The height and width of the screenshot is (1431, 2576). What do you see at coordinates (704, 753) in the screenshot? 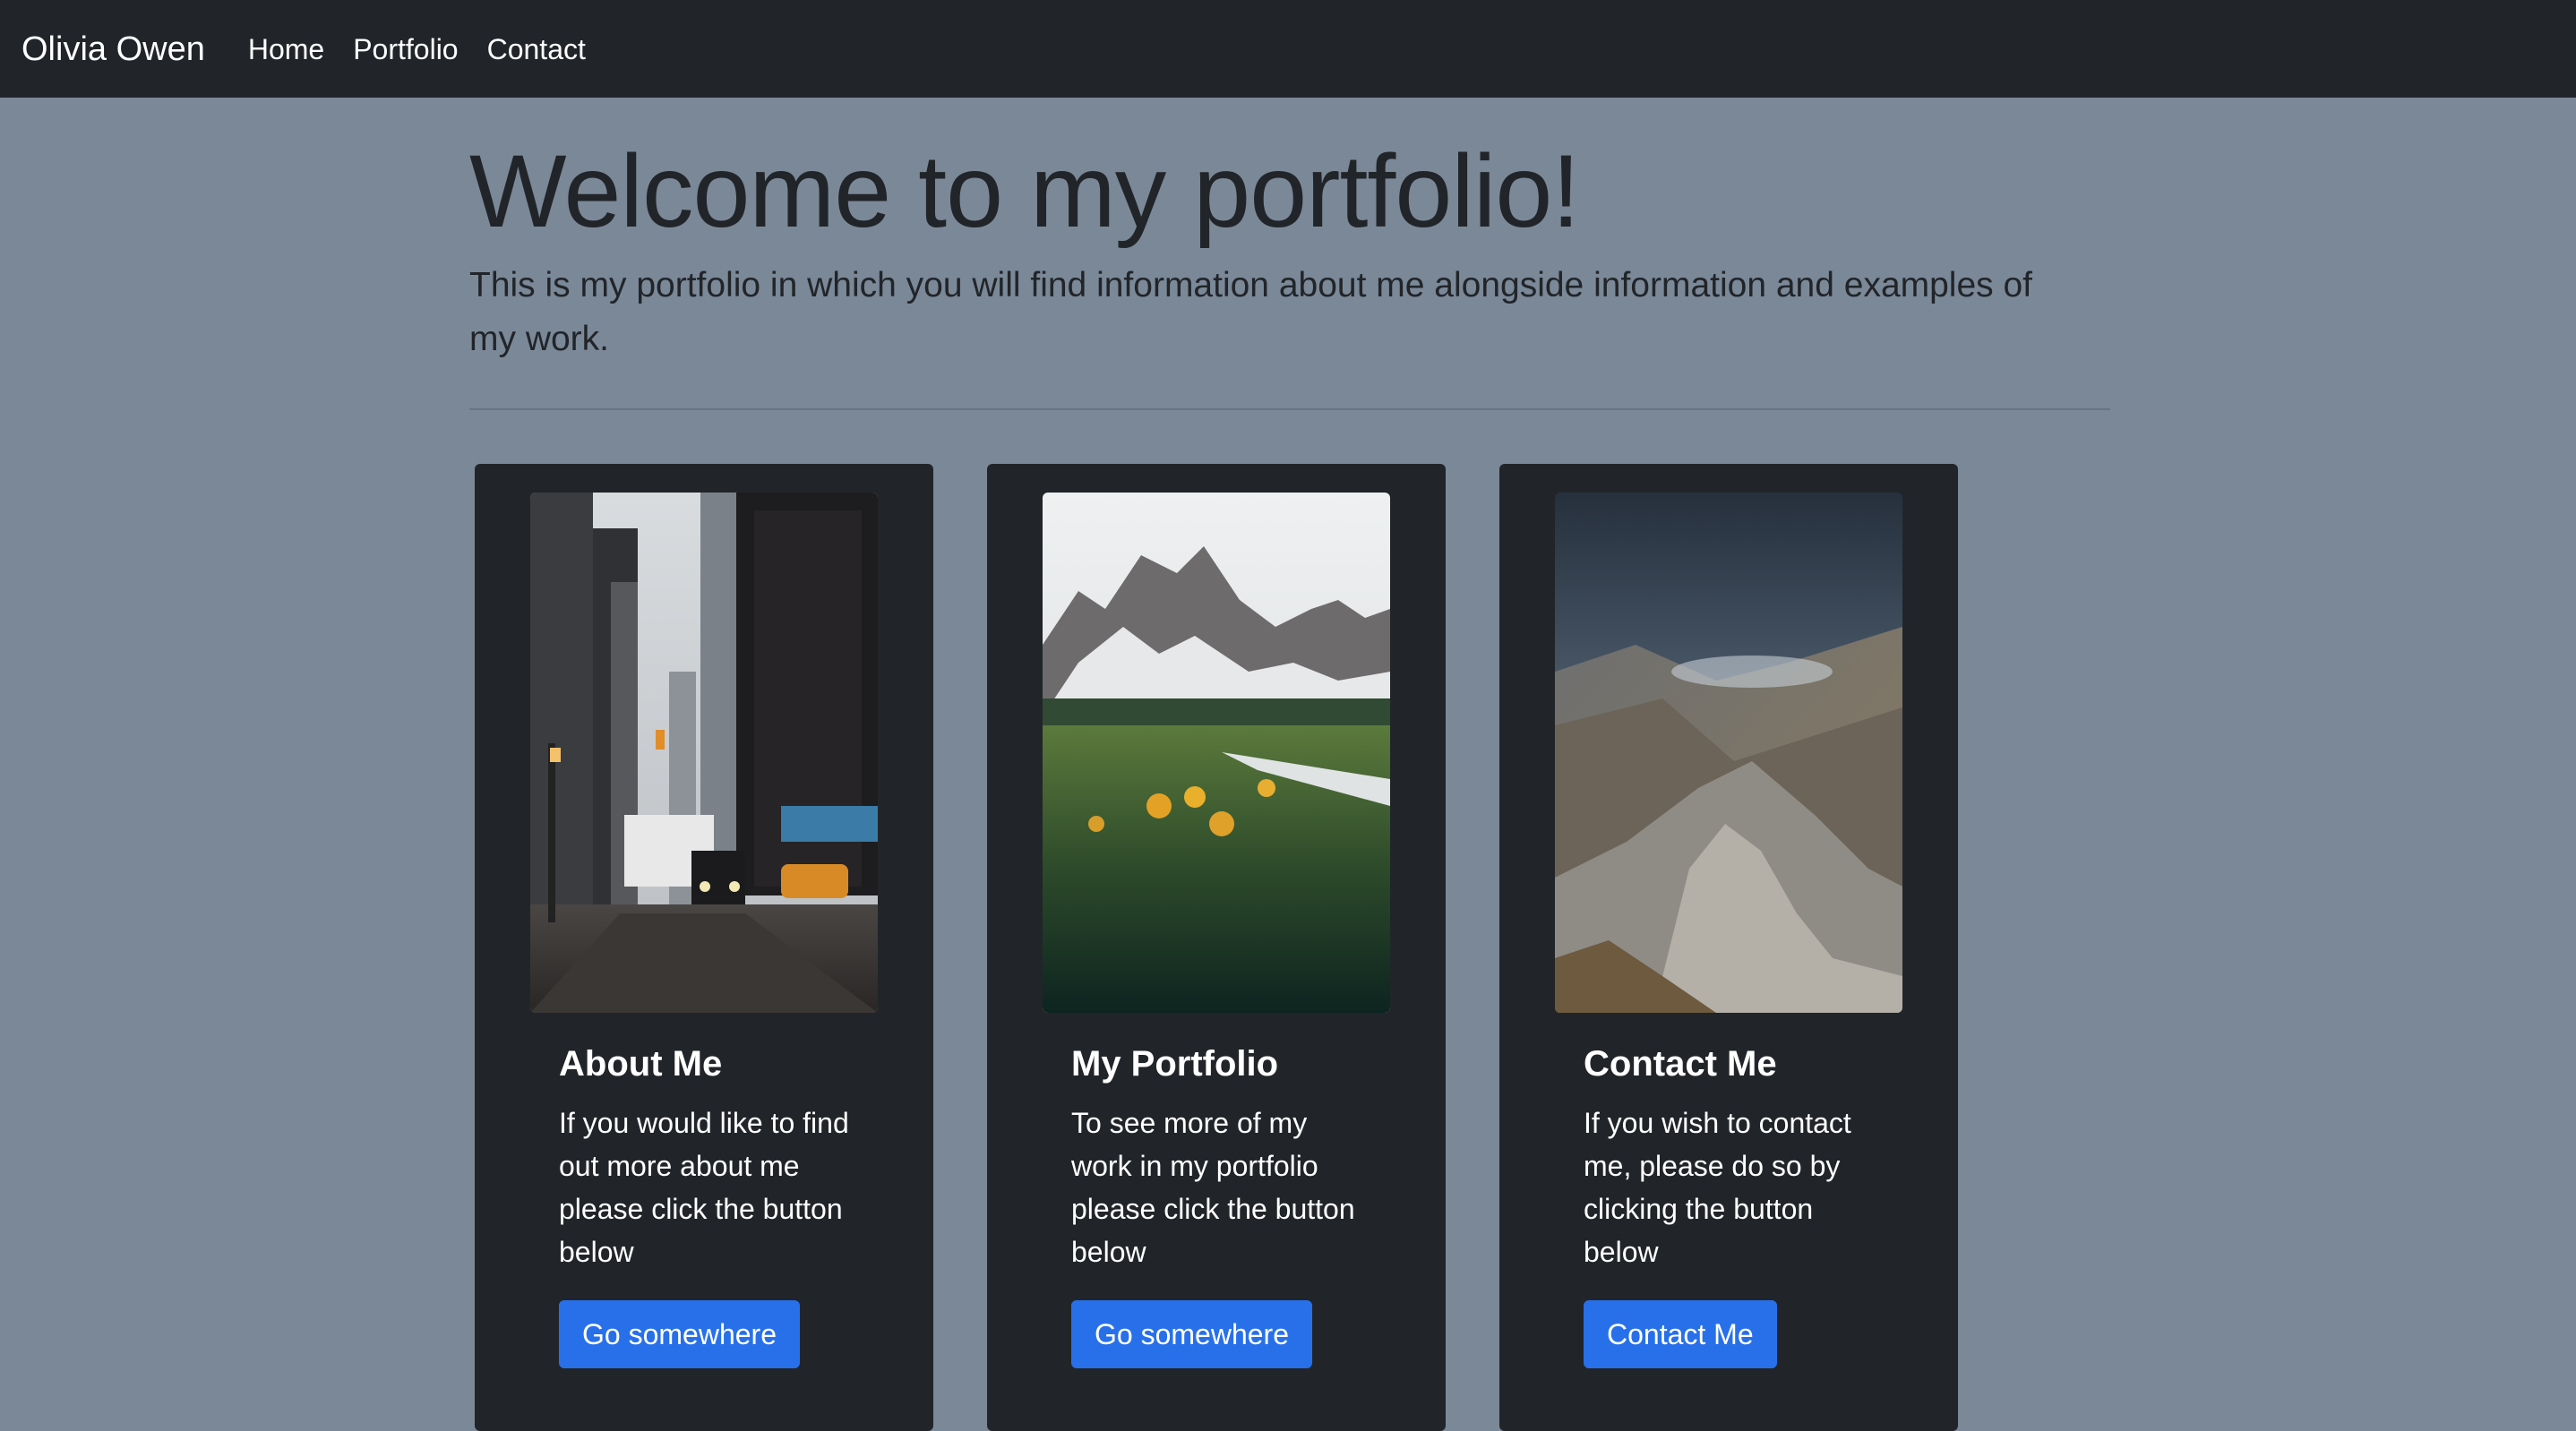
I see `city-street-photo` at bounding box center [704, 753].